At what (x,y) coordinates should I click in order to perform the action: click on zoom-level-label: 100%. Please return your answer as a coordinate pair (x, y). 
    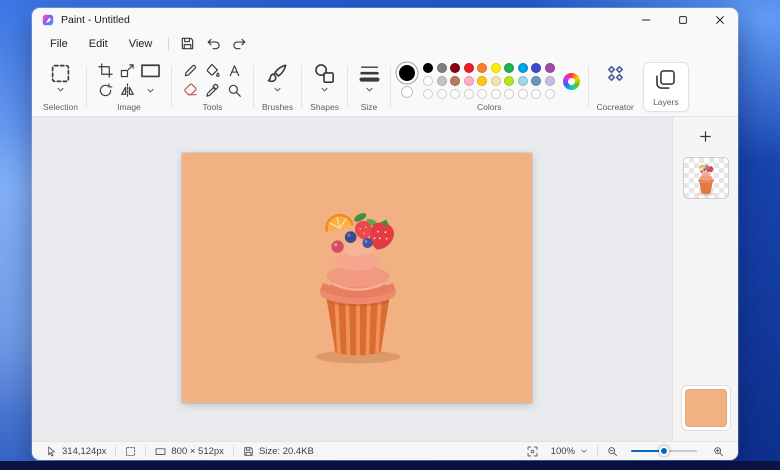
    Looking at the image, I should click on (562, 451).